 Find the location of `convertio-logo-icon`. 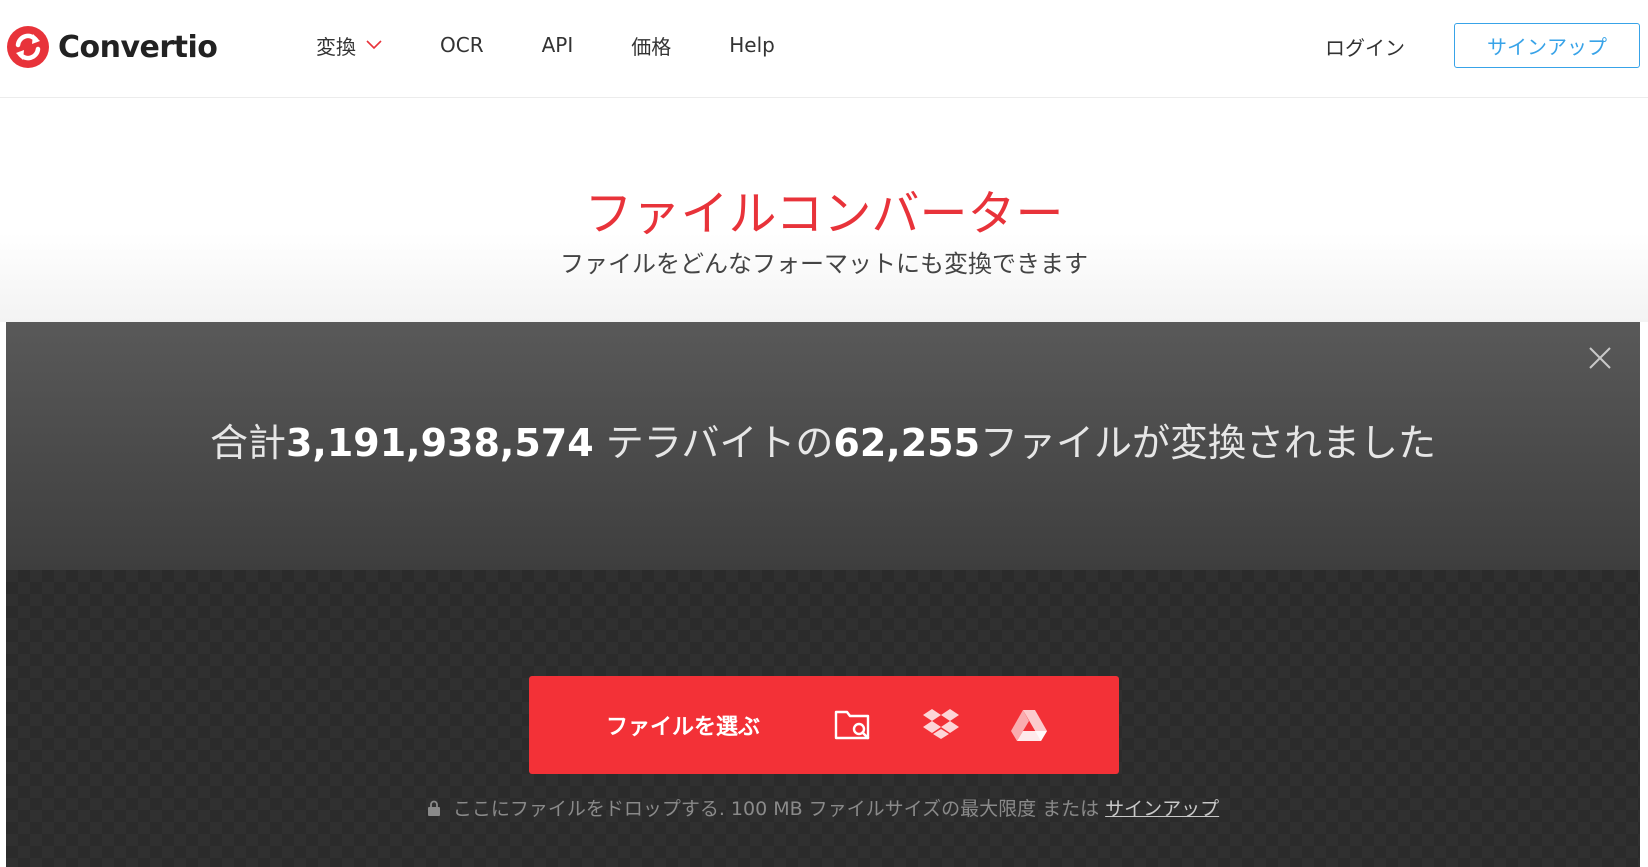

convertio-logo-icon is located at coordinates (28, 47).